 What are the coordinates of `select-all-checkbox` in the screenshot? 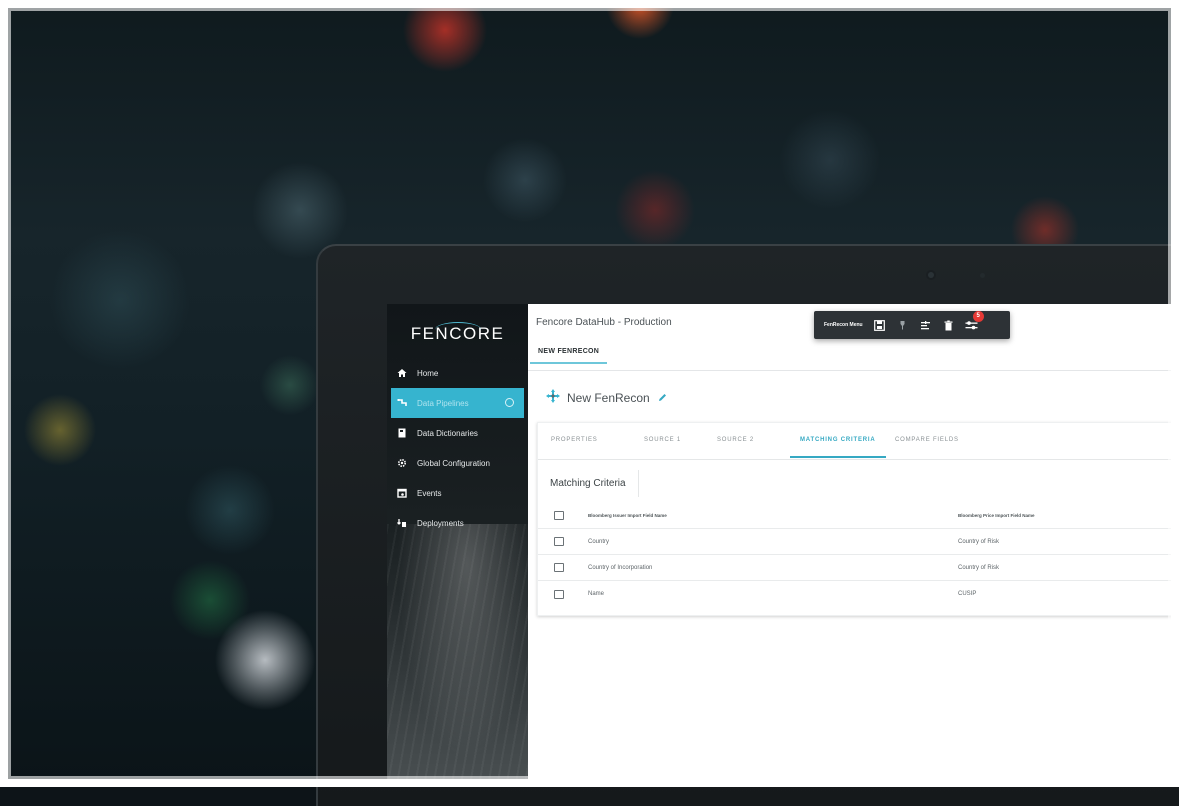 It's located at (559, 515).